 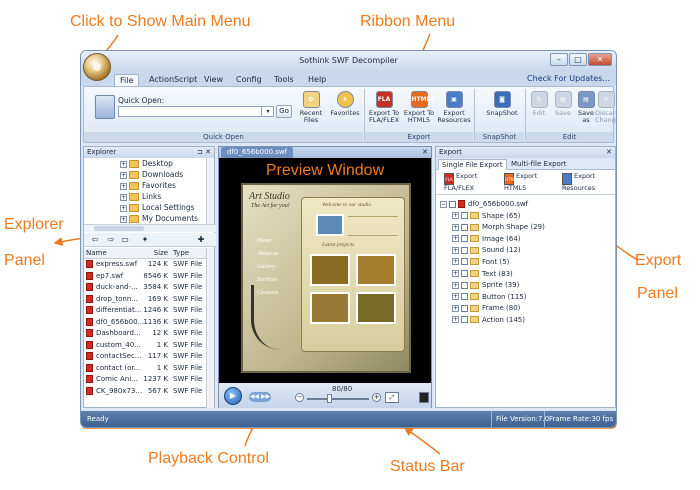 I want to click on file-row: duck-and-... 3584 K SWF File, so click(x=146, y=288).